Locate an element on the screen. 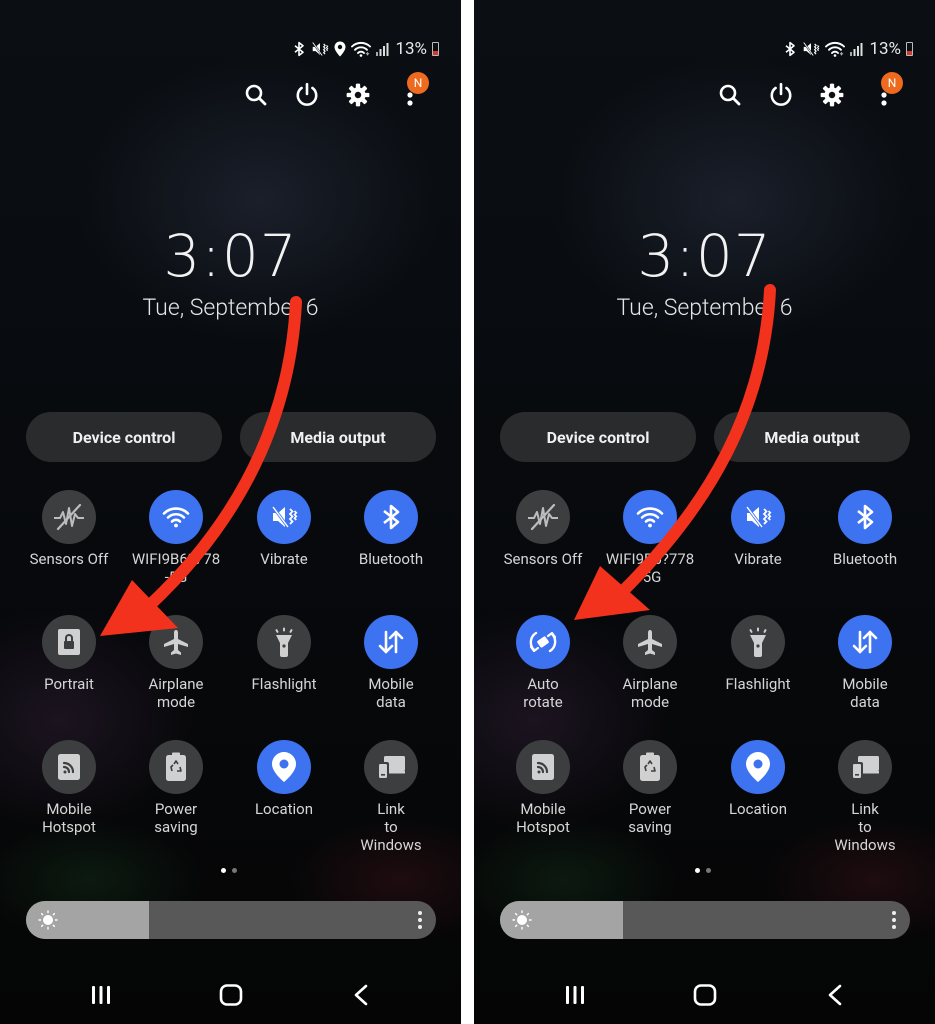  search-icon is located at coordinates (256, 95).